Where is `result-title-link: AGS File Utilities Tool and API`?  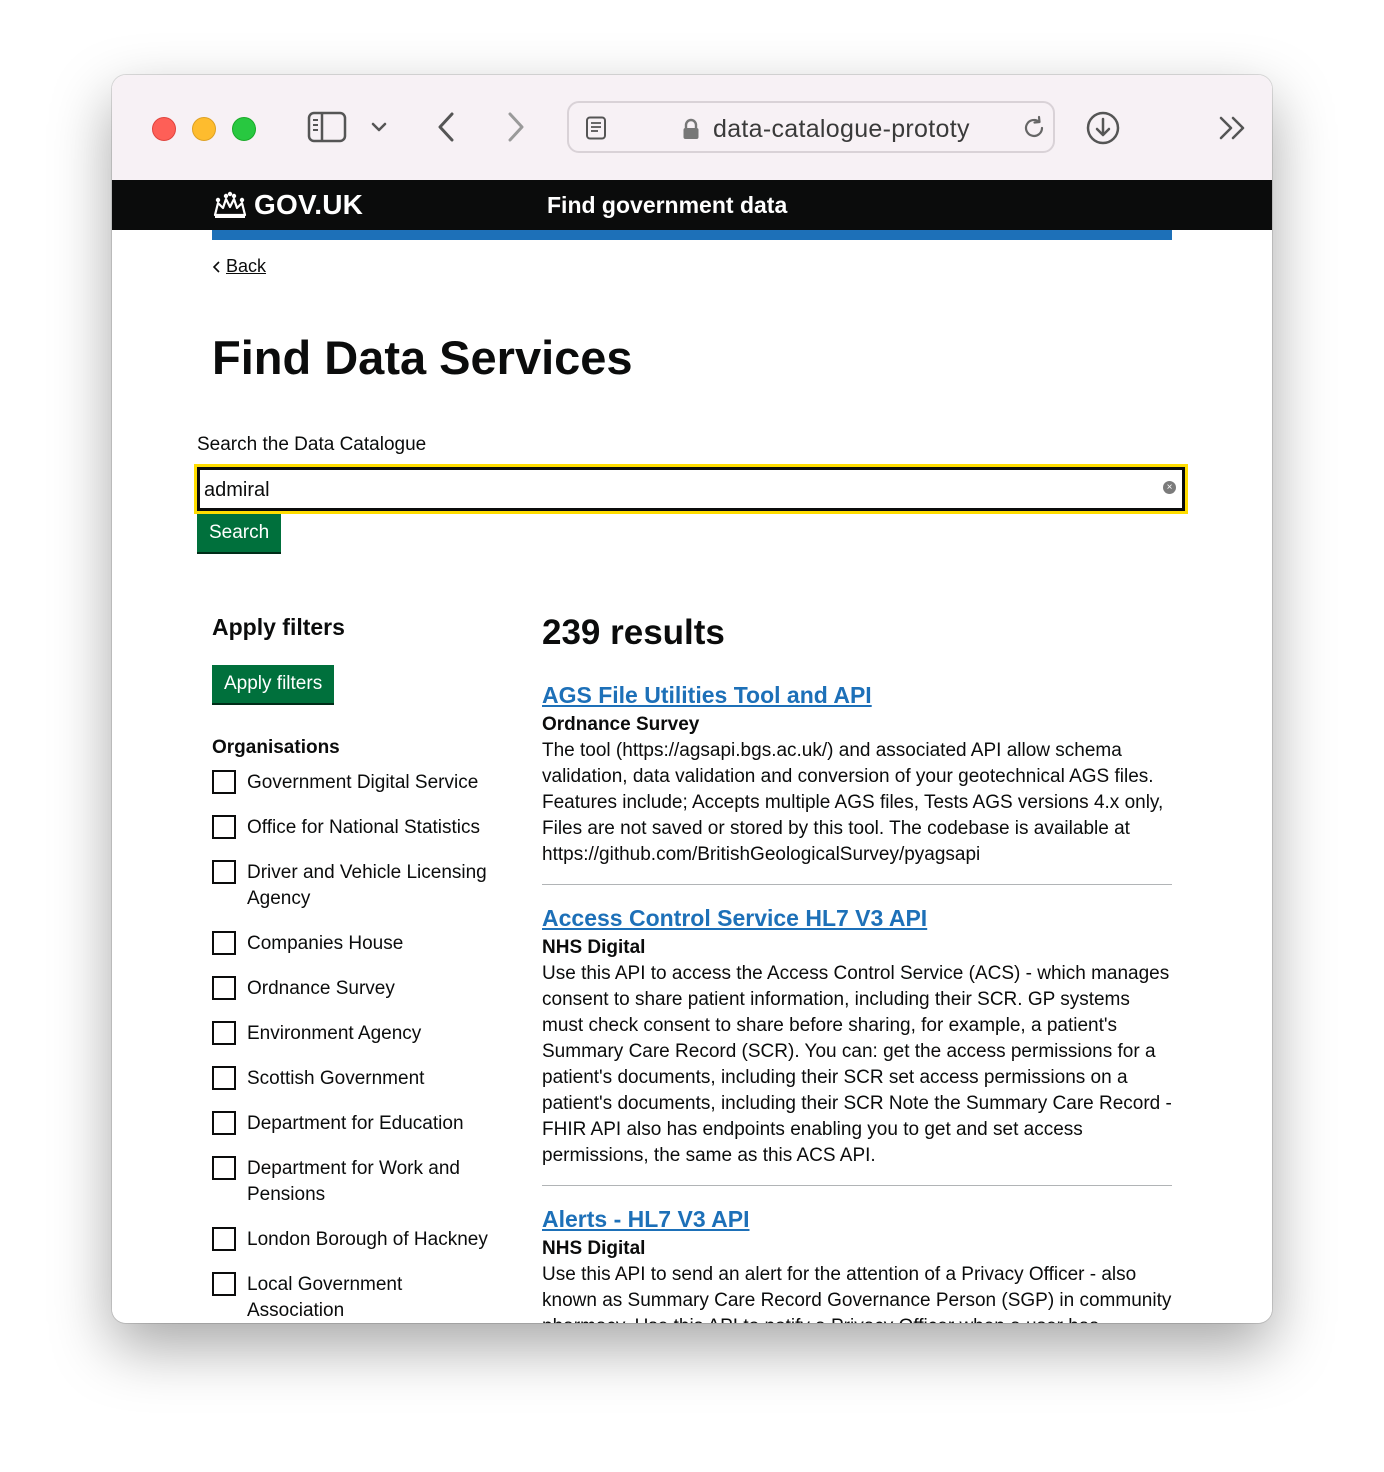 result-title-link: AGS File Utilities Tool and API is located at coordinates (857, 695).